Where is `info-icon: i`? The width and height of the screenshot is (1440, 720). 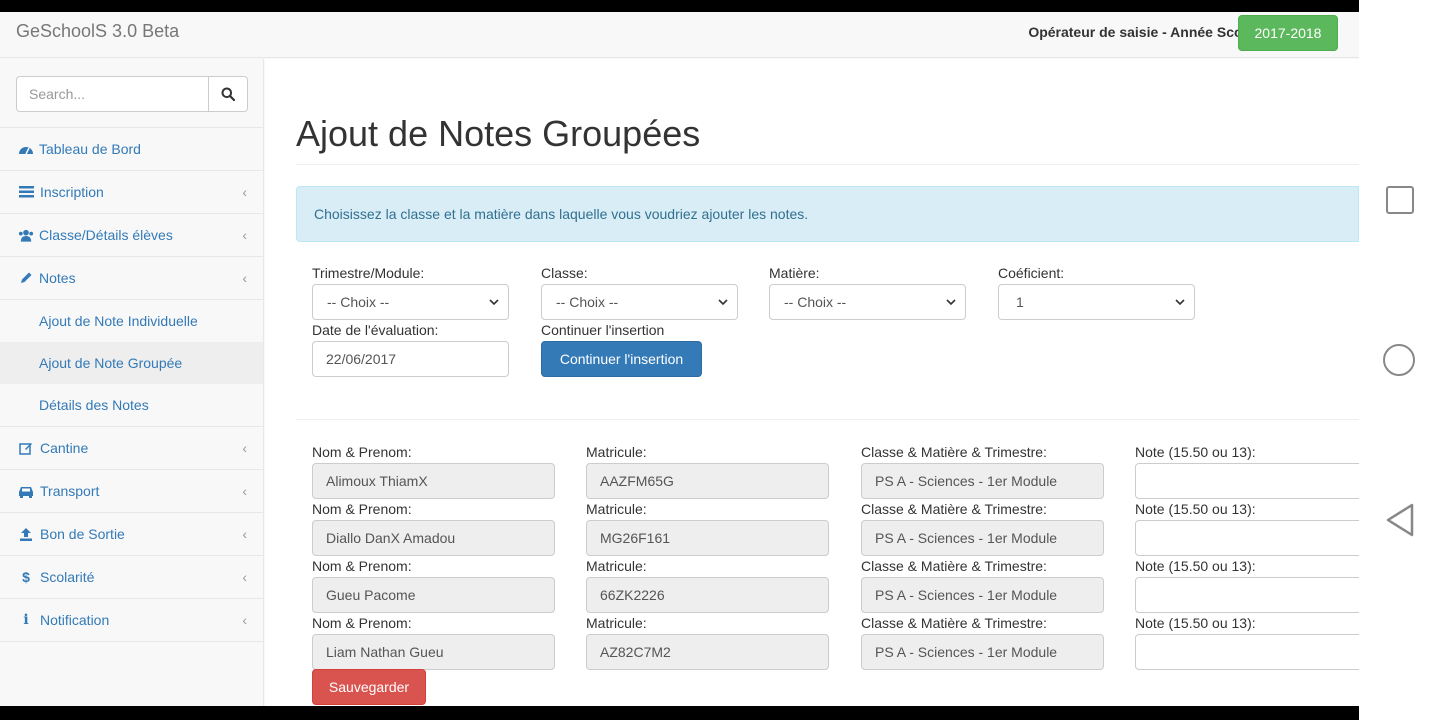 info-icon: i is located at coordinates (26, 620).